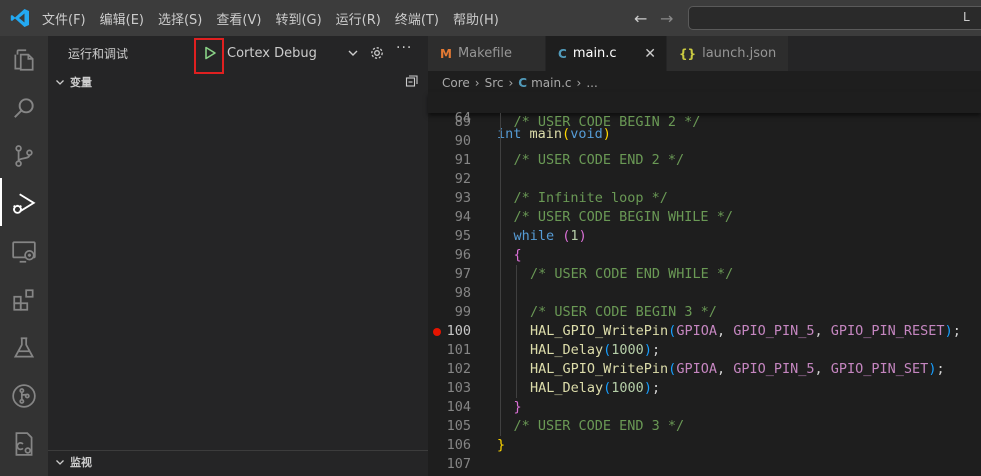 This screenshot has height=476, width=981. What do you see at coordinates (298, 18) in the screenshot?
I see `menu-item: 转到(G)` at bounding box center [298, 18].